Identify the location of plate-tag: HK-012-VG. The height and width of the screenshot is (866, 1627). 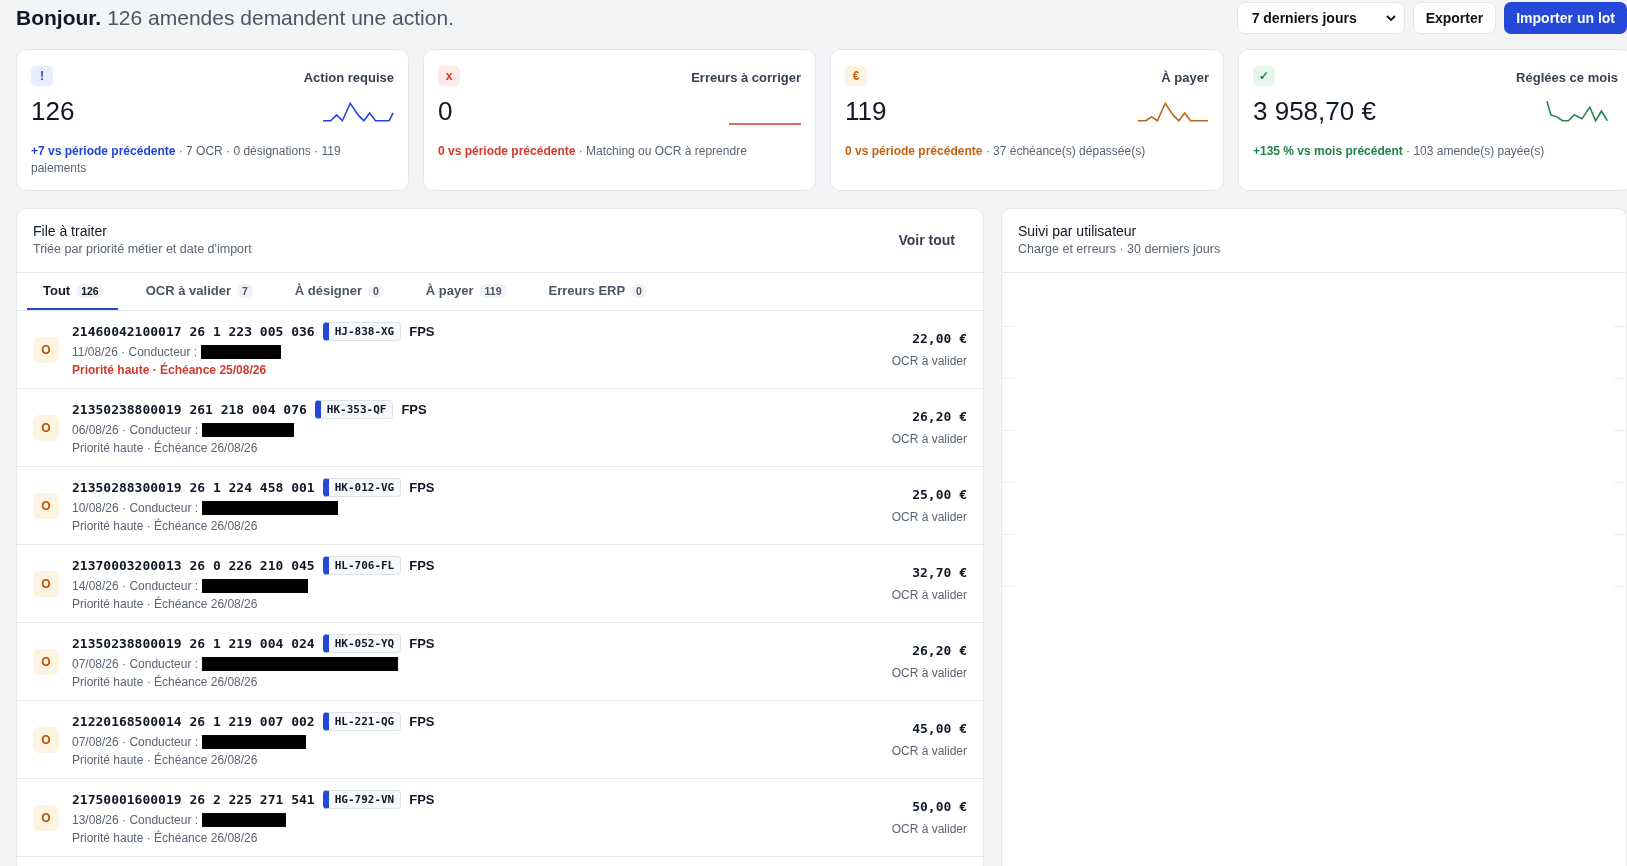
(362, 487).